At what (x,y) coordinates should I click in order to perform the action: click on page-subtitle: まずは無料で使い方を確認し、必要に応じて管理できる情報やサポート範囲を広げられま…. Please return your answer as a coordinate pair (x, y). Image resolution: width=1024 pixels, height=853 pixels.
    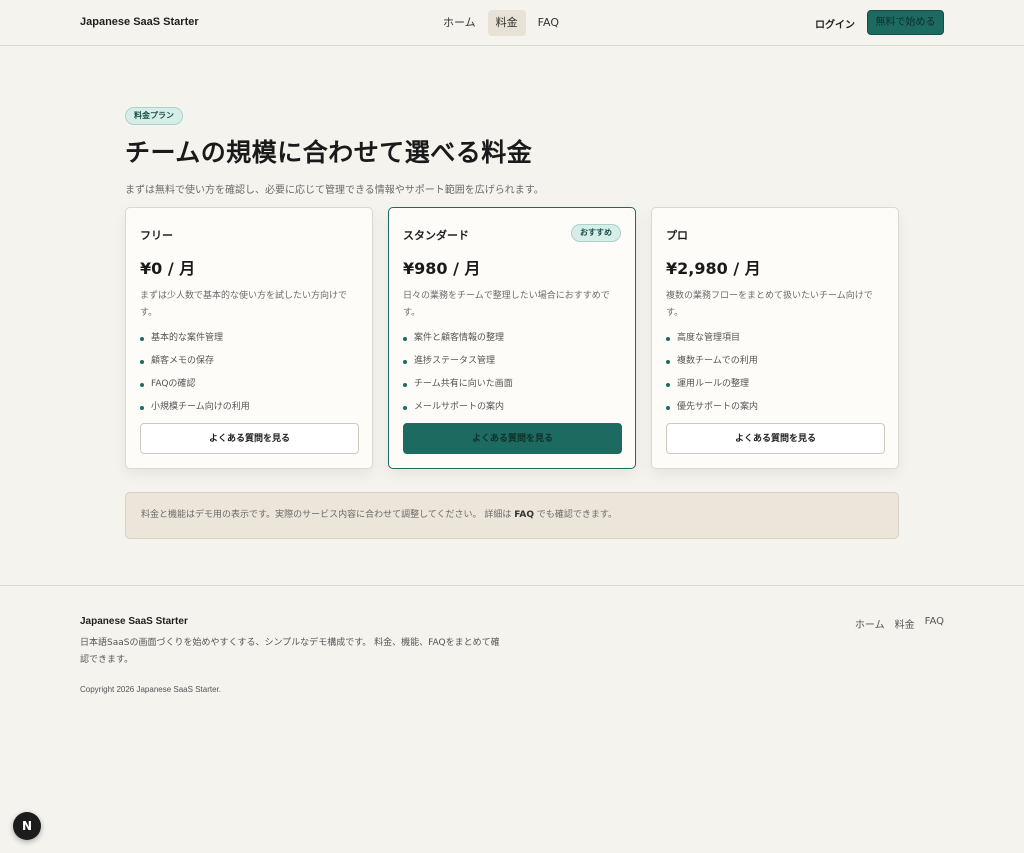
    Looking at the image, I should click on (334, 190).